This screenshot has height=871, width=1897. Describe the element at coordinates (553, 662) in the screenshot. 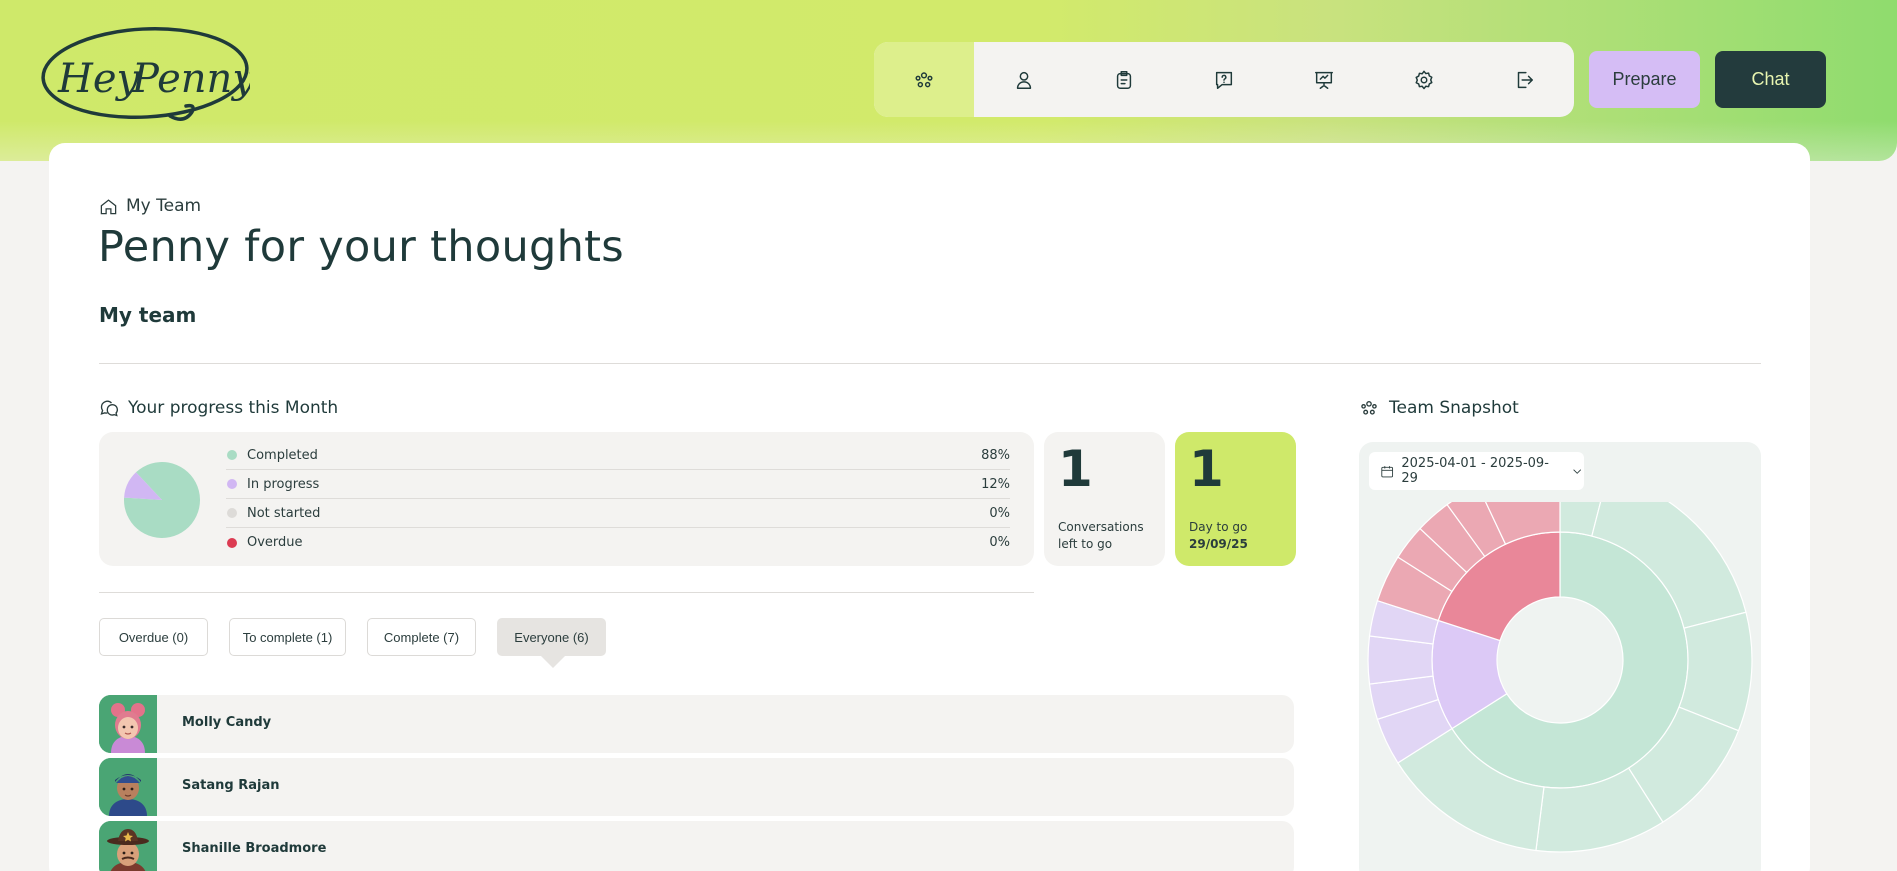

I see `active-filter-caret` at that location.